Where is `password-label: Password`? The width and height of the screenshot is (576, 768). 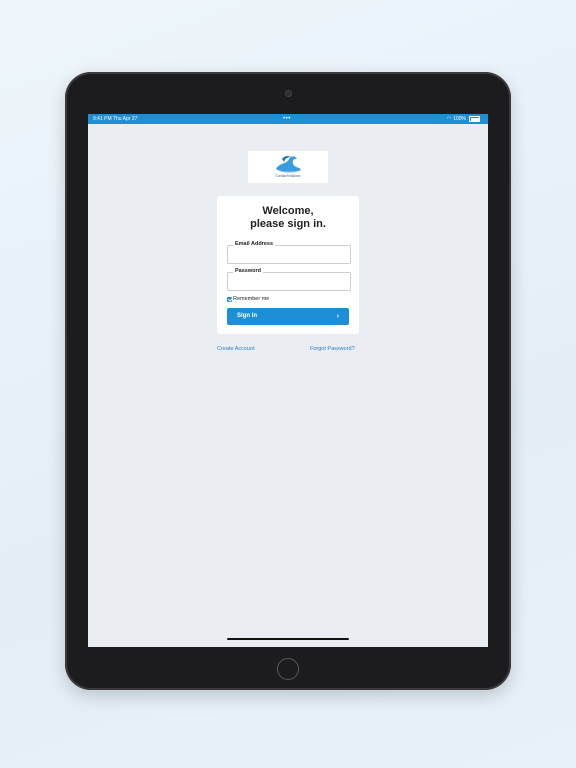
password-label: Password is located at coordinates (248, 271).